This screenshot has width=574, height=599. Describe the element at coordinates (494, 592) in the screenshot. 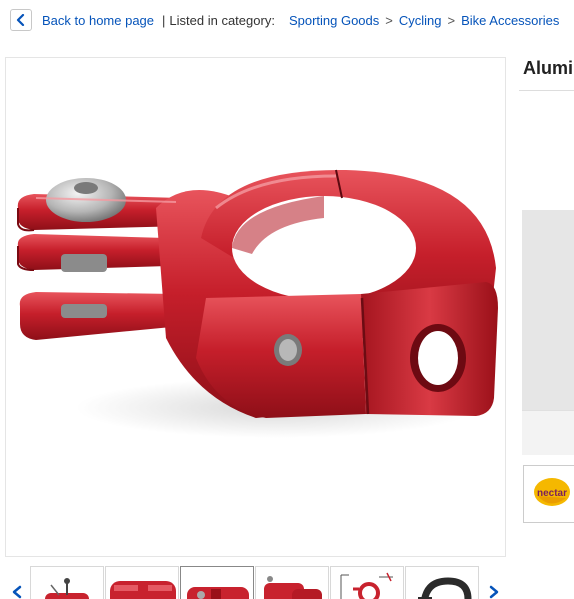

I see `thumbnail-next-icon` at that location.